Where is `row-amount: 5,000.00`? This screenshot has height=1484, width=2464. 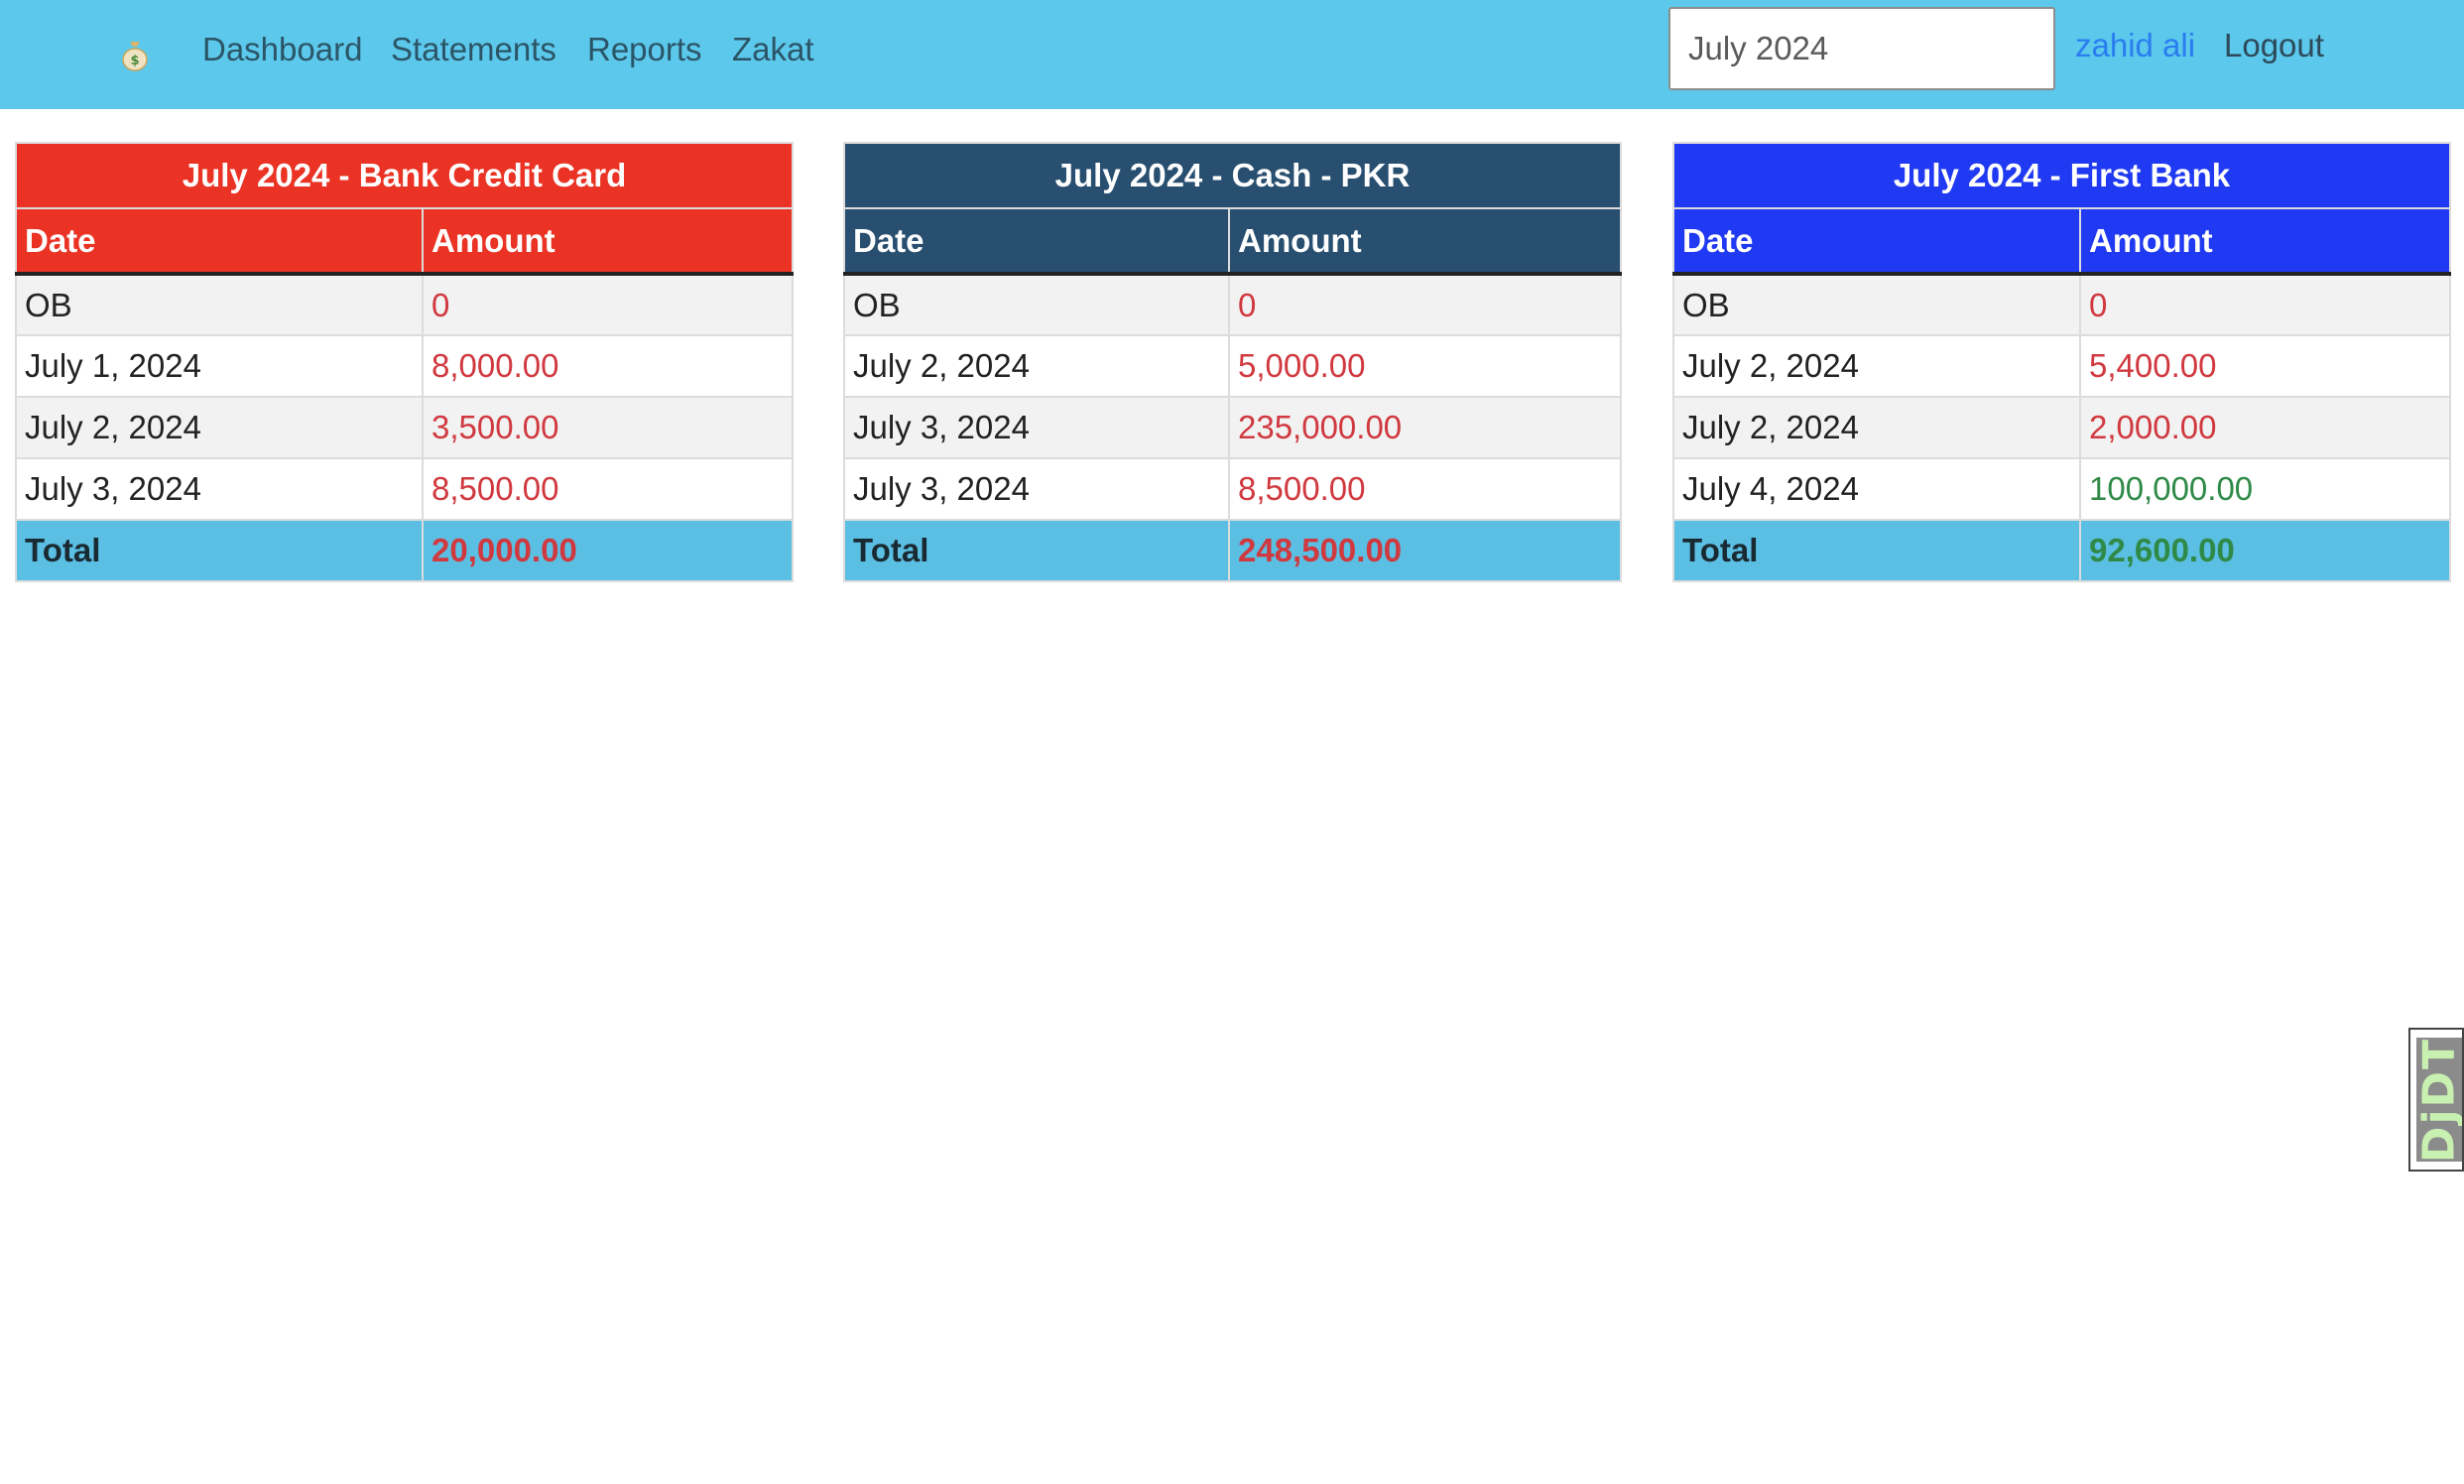
row-amount: 5,000.00 is located at coordinates (1425, 366).